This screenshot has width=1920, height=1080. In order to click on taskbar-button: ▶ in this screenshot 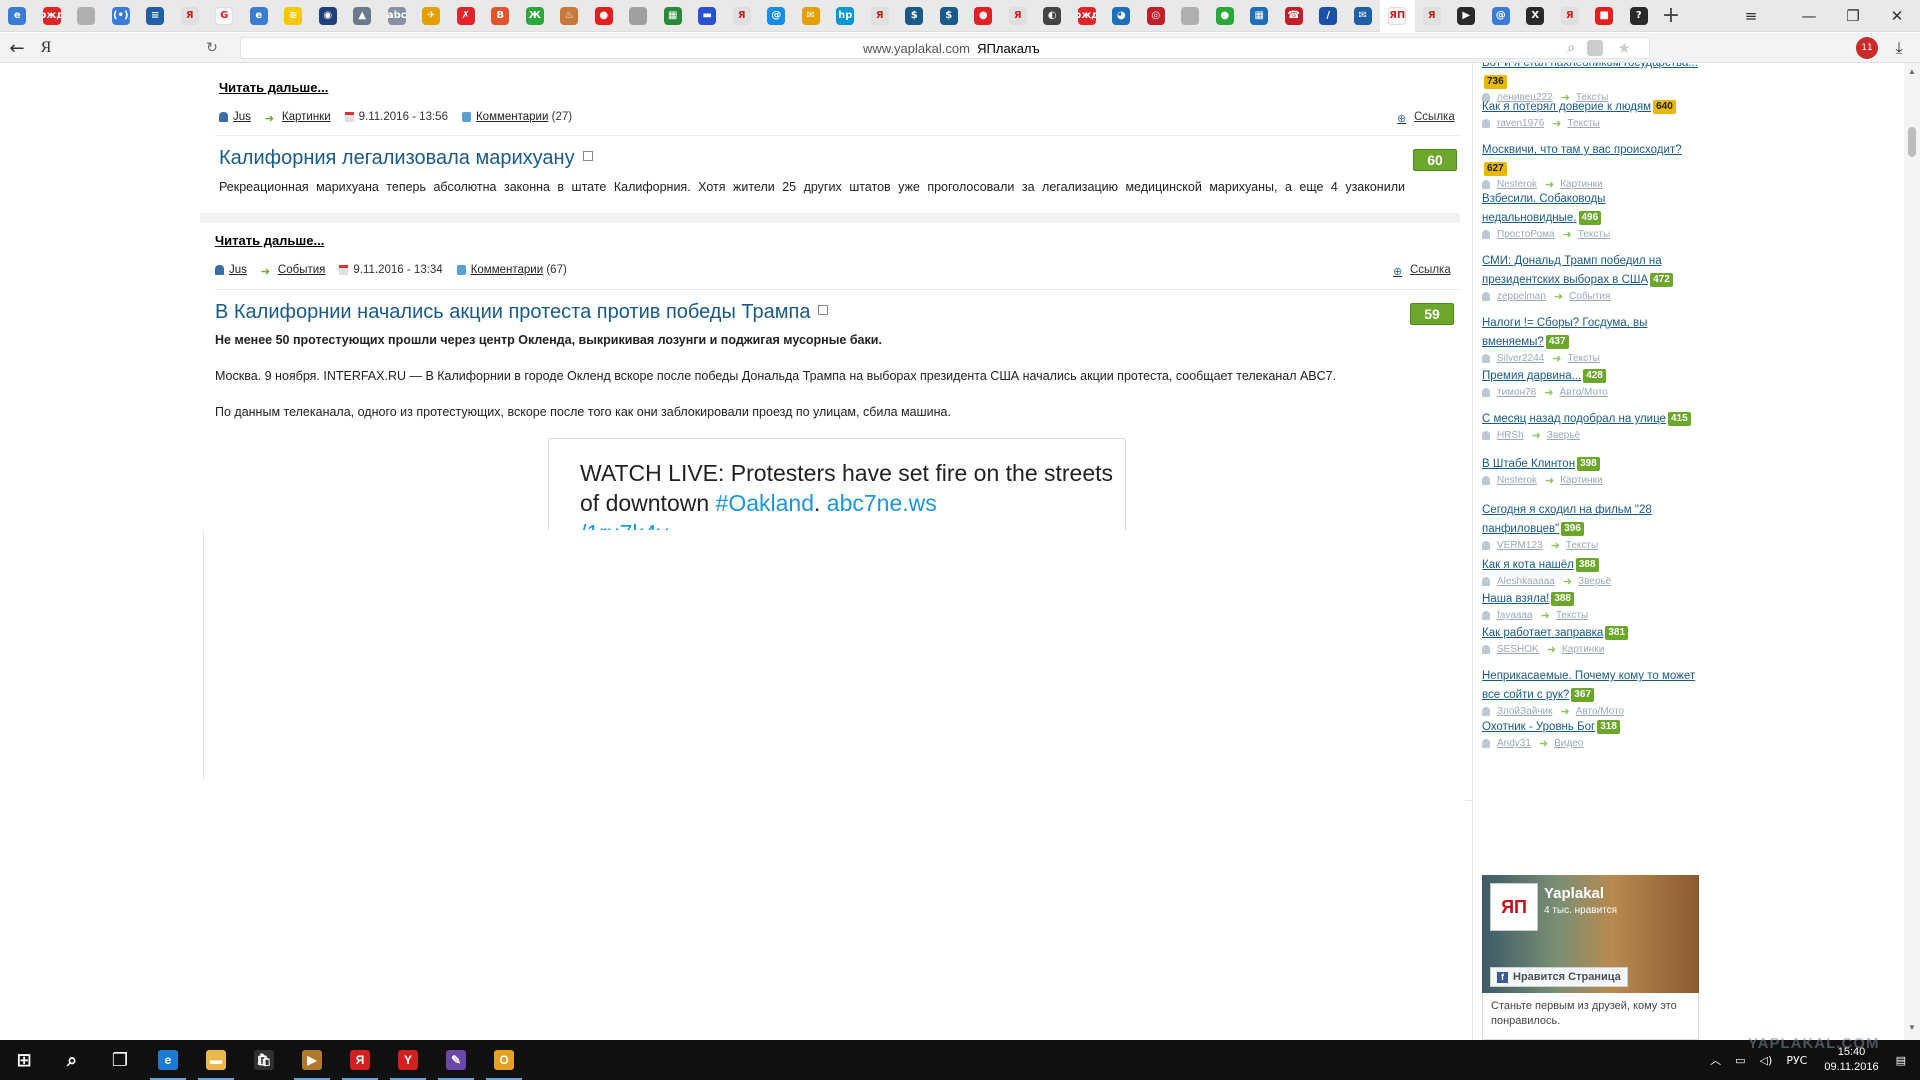, I will do `click(312, 1060)`.